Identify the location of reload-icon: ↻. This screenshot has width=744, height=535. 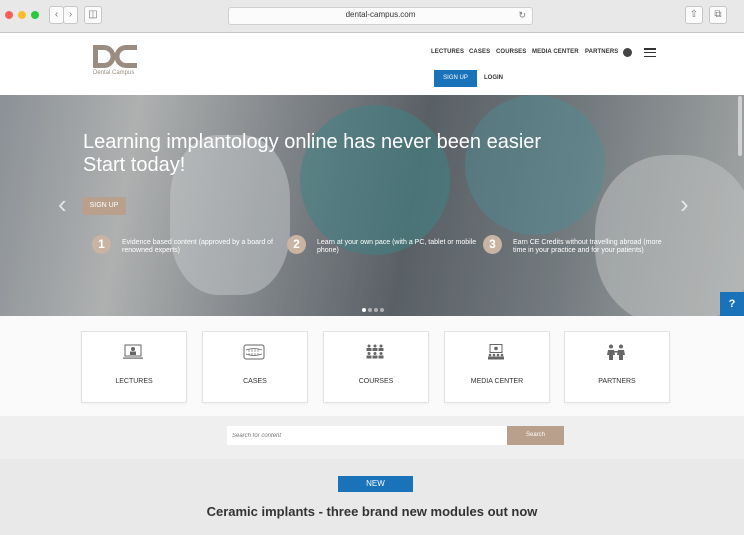
(522, 15).